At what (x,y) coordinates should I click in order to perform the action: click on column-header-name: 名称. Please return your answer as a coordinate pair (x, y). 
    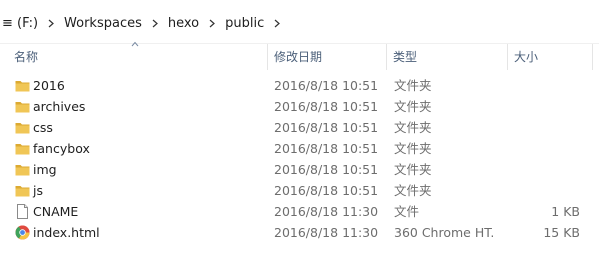
    Looking at the image, I should click on (139, 57).